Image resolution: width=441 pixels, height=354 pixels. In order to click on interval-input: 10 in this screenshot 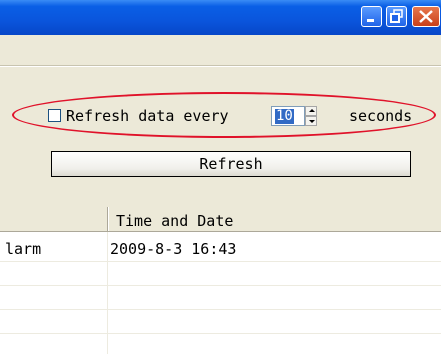, I will do `click(288, 116)`.